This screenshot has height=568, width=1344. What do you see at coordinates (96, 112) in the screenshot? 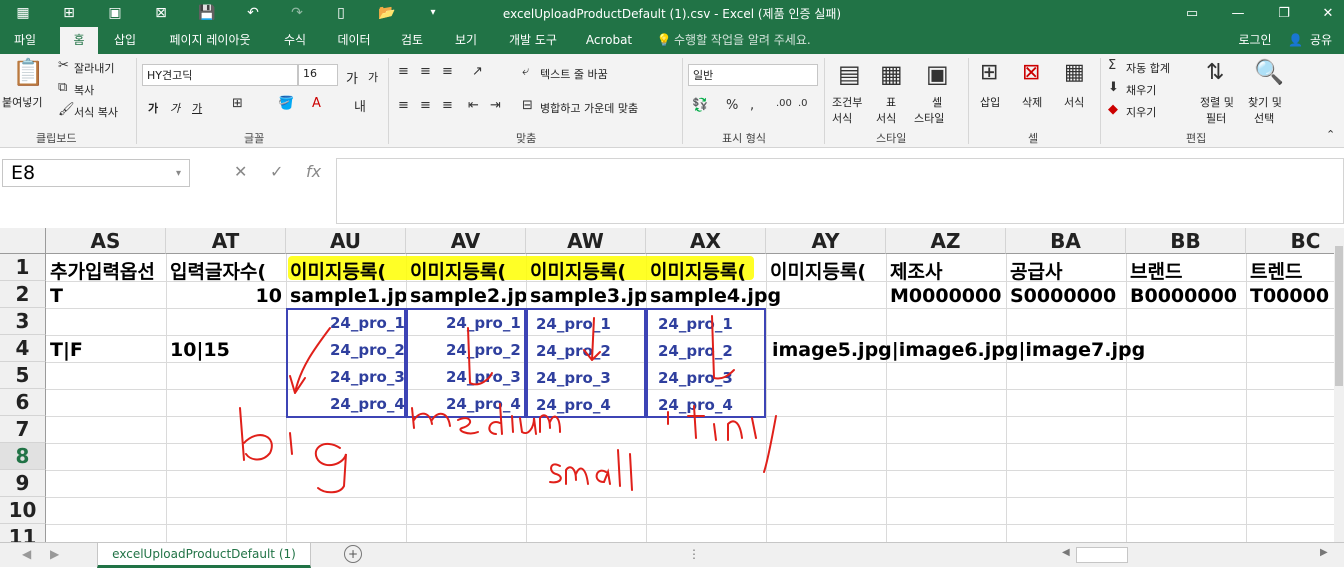
I see `format-painter-button: 서식 복사` at bounding box center [96, 112].